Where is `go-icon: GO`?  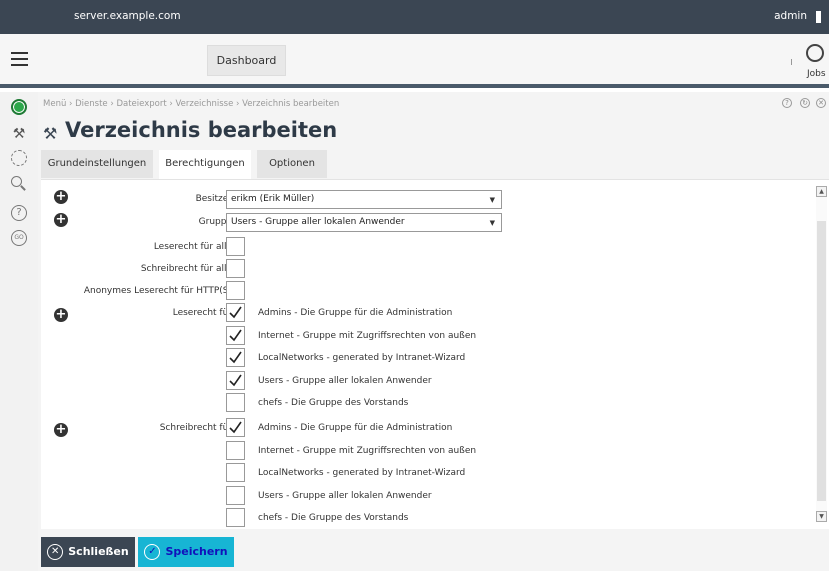 go-icon: GO is located at coordinates (19, 238).